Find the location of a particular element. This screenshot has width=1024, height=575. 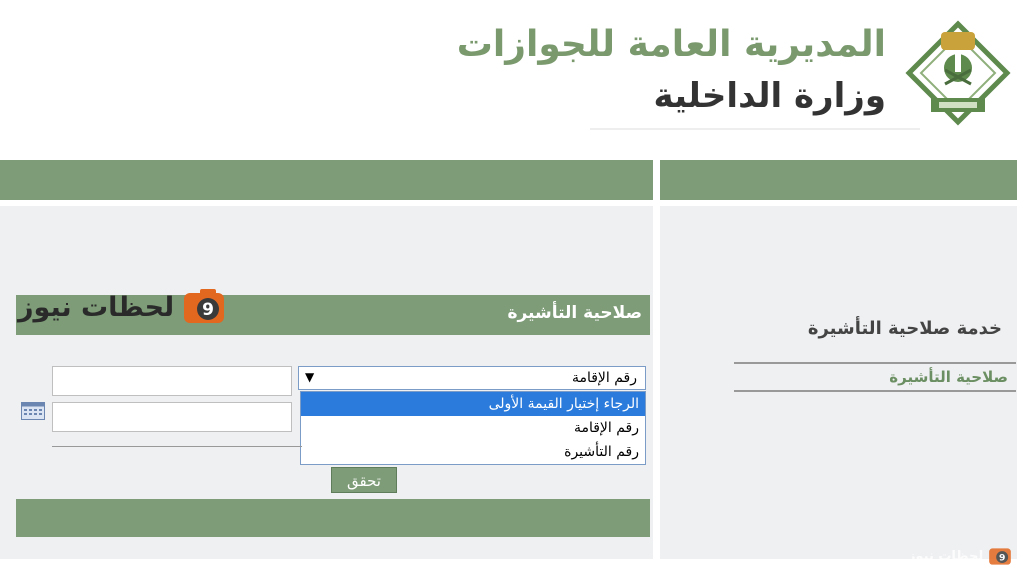

id-number-input is located at coordinates (172, 381).